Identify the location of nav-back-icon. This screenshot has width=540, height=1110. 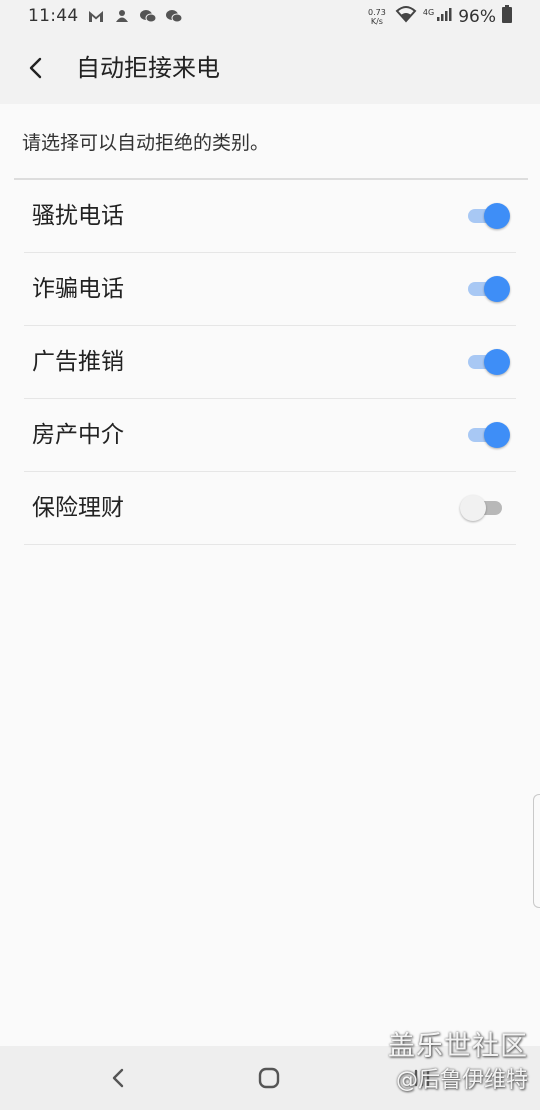
(118, 1078).